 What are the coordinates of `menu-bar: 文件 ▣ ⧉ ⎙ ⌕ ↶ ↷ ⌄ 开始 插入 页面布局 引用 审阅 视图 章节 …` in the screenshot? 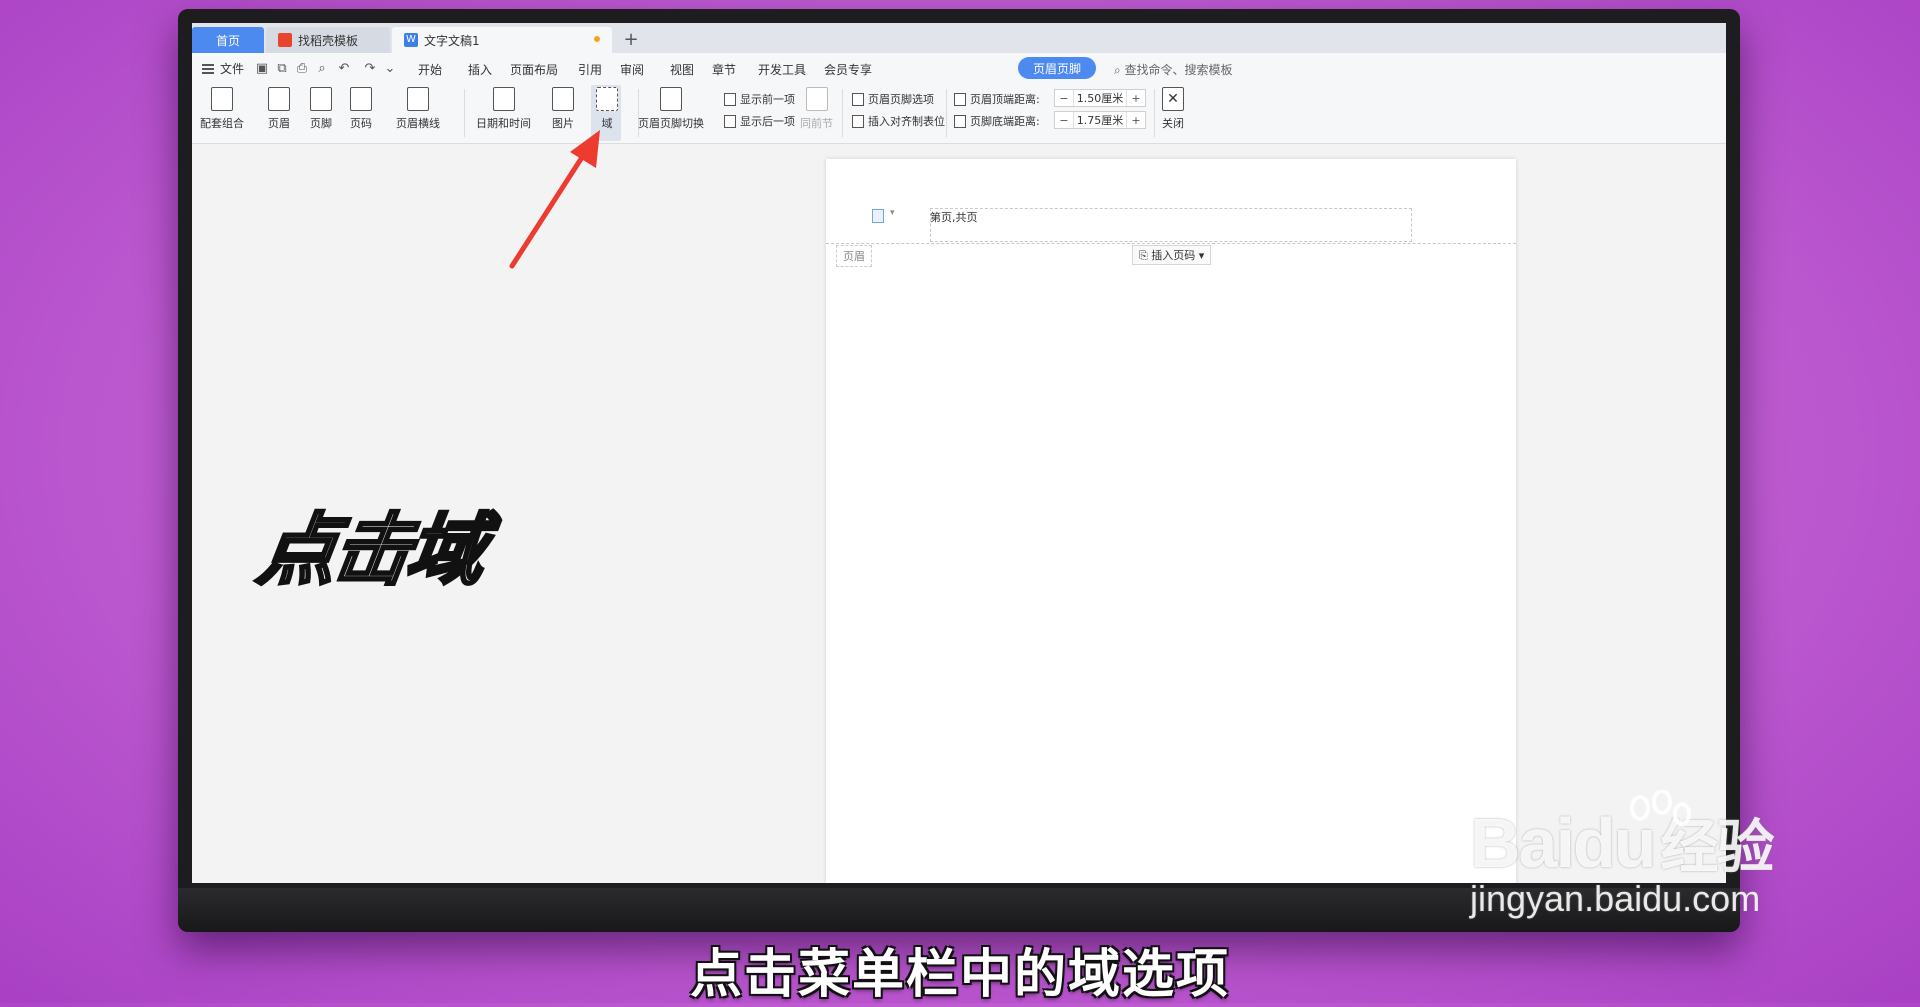 It's located at (959, 68).